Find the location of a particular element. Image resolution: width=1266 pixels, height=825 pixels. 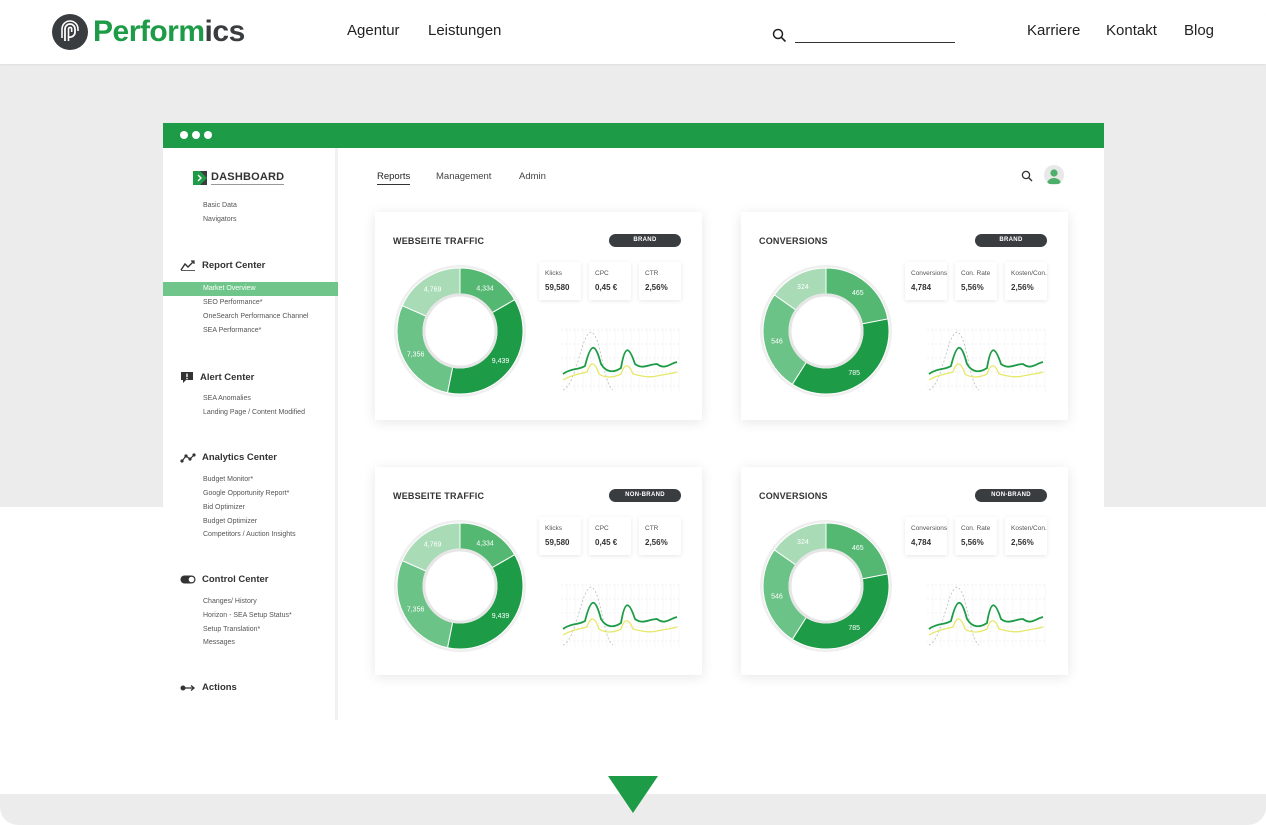

sidebar-item-seo-performance: SEO Performance* is located at coordinates (233, 302).